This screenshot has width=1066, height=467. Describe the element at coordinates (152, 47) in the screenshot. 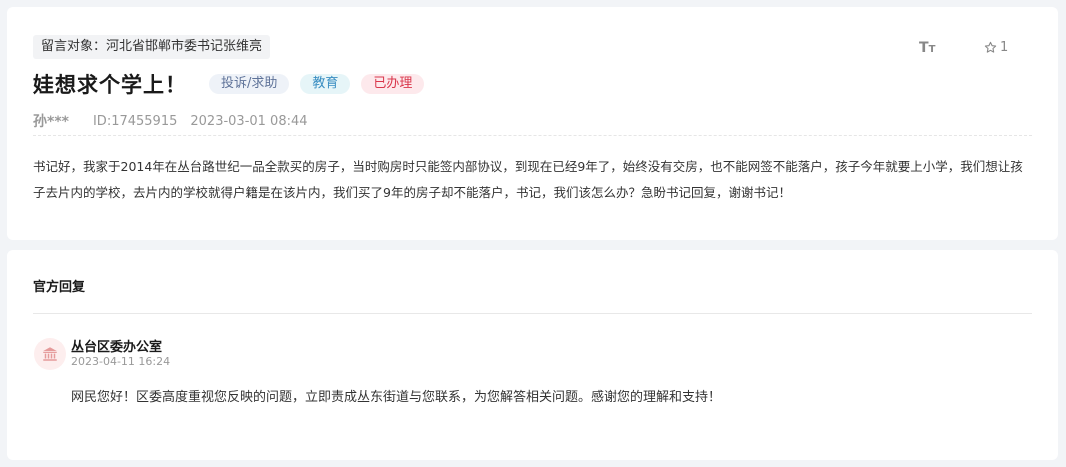

I see `message-target-tag: 留言对象：河北省邯郸市委书记张维亮` at that location.